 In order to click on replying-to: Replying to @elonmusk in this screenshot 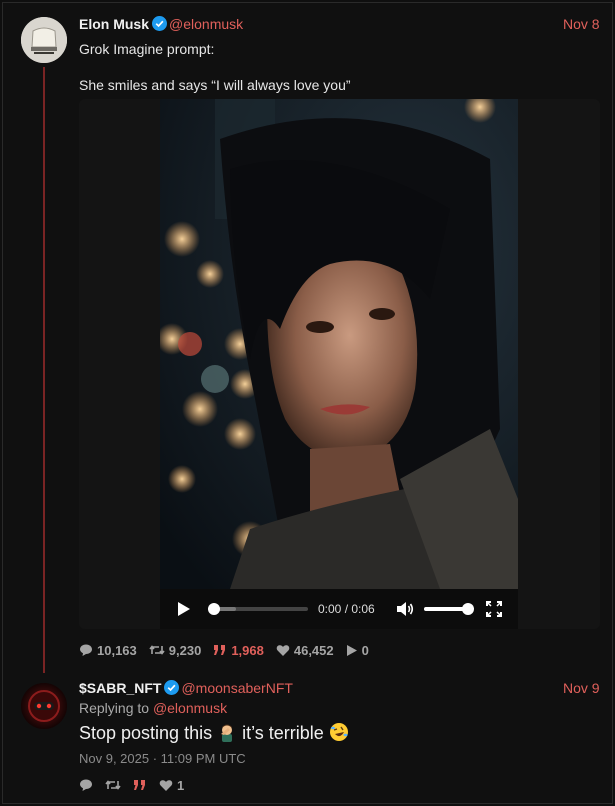, I will do `click(153, 708)`.